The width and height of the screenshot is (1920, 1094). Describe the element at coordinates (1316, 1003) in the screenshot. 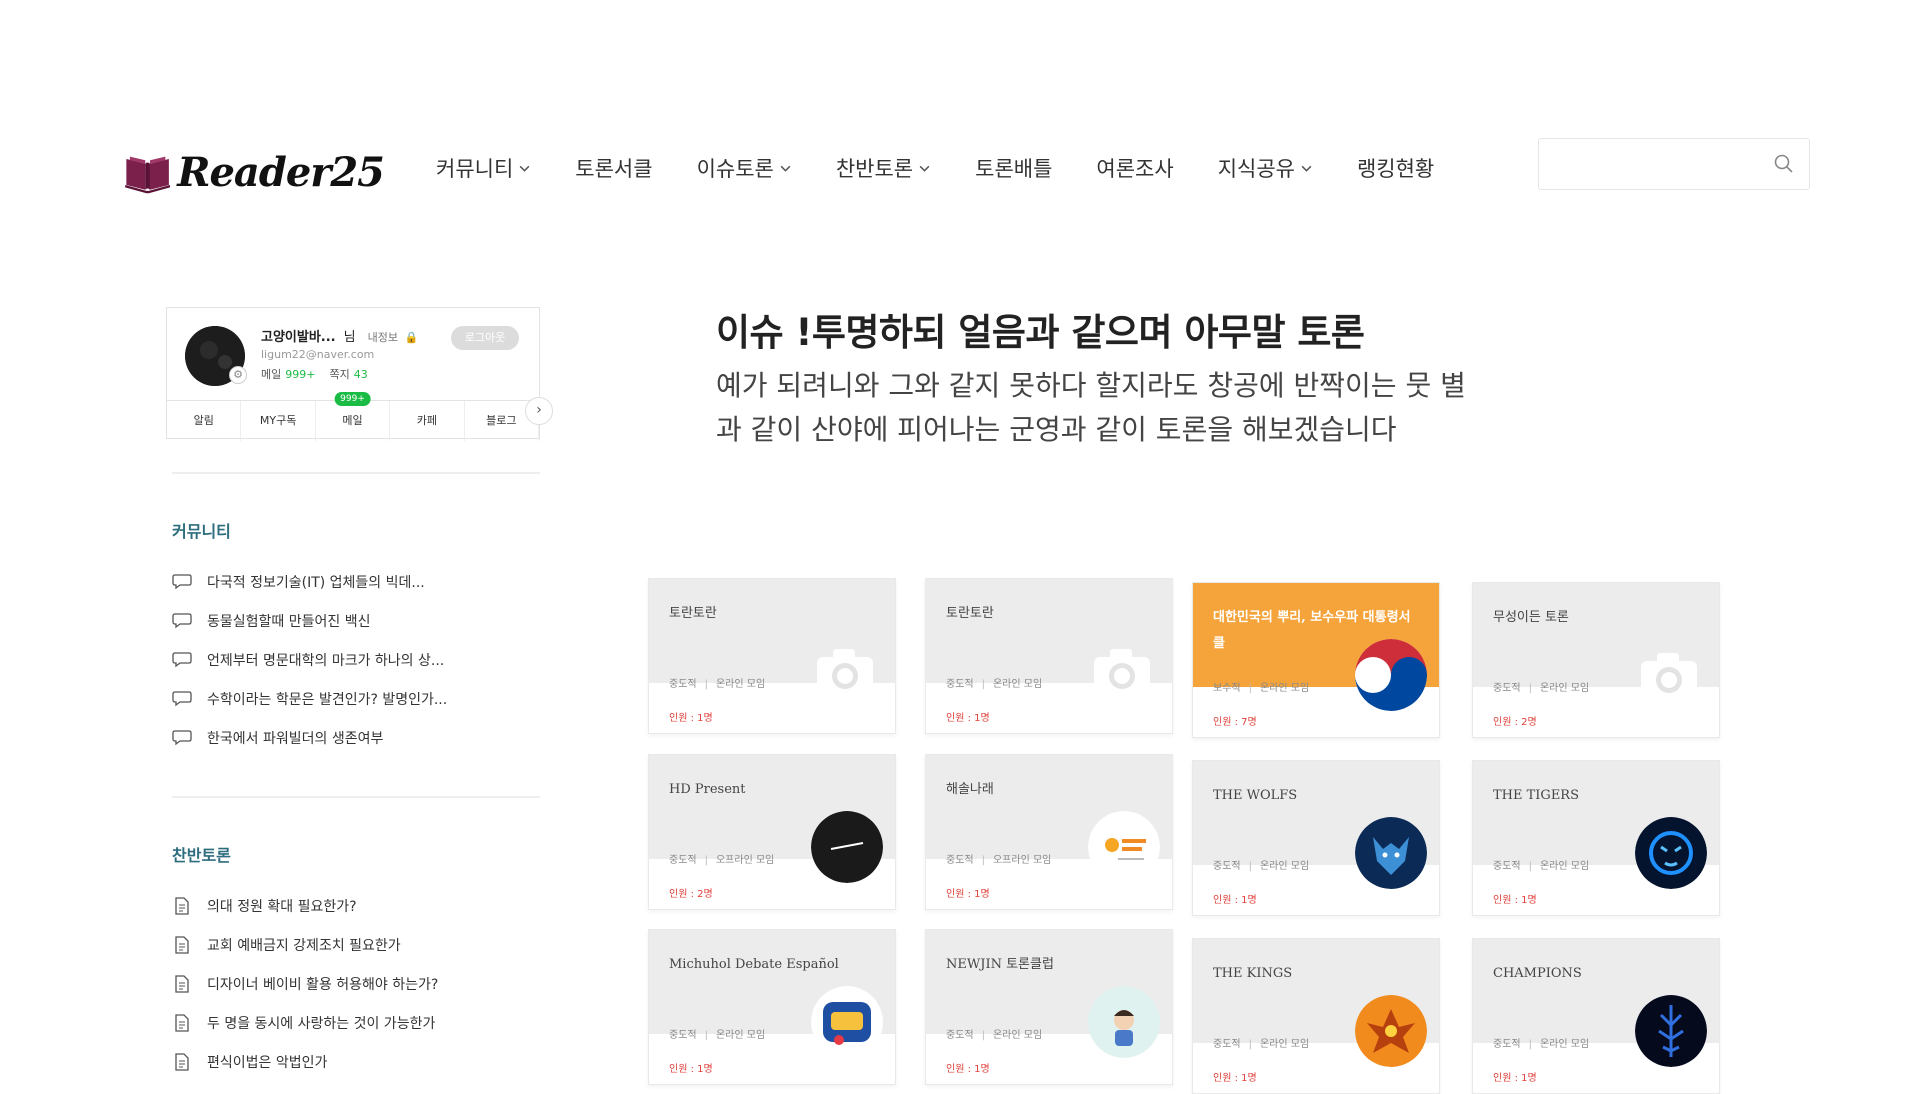

I see `card-header: THE KINGS` at that location.